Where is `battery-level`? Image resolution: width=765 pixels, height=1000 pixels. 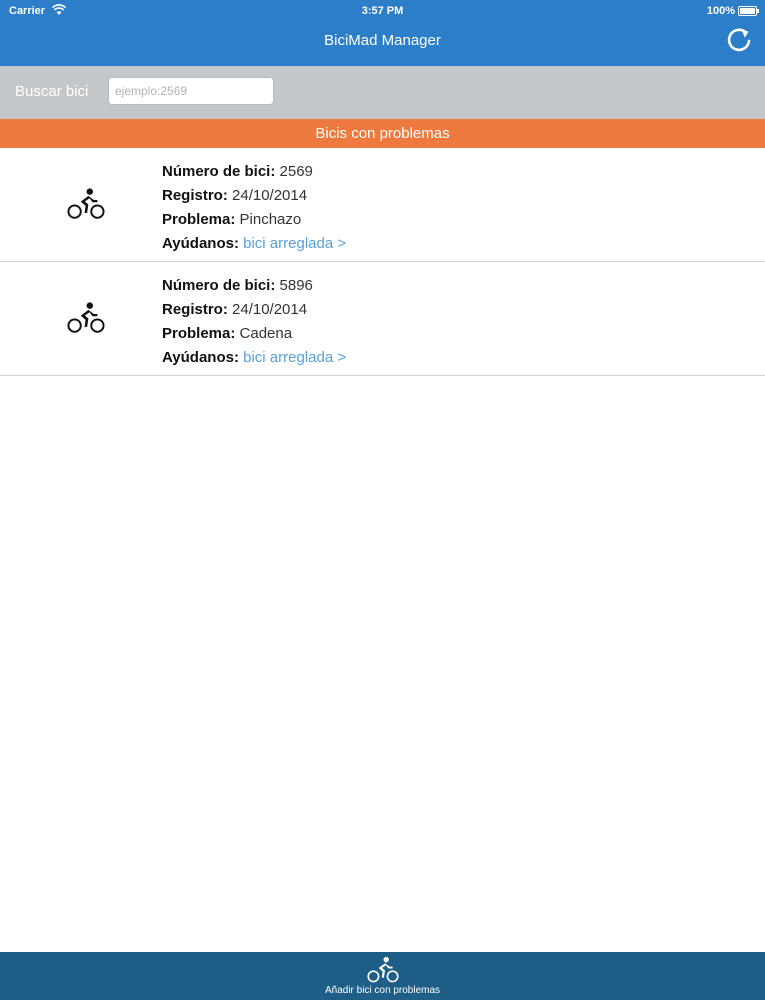
battery-level is located at coordinates (747, 11).